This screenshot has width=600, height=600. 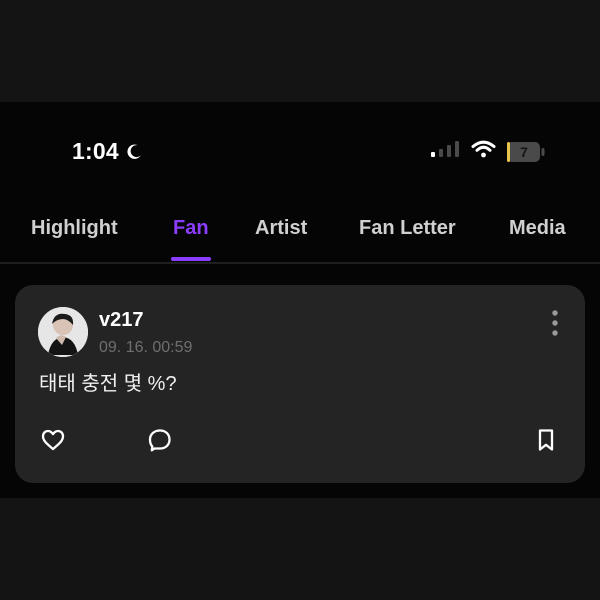 I want to click on battery-indicator: 7, so click(x=526, y=152).